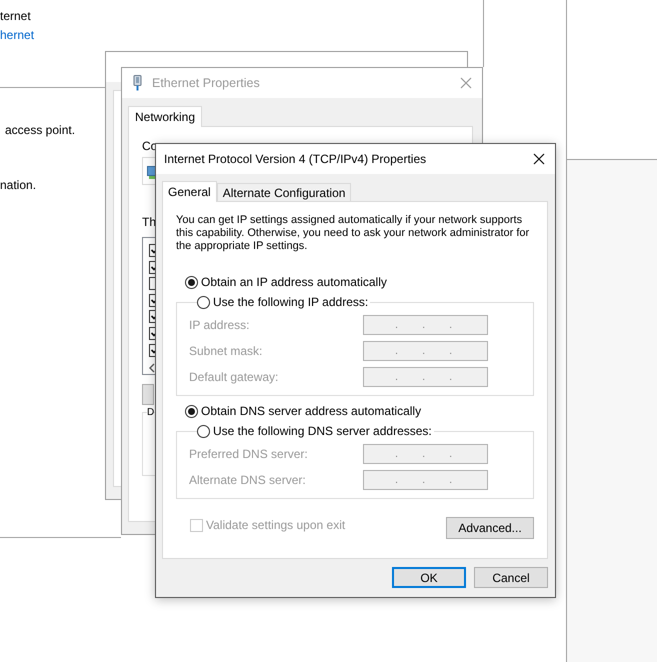  What do you see at coordinates (18, 185) in the screenshot?
I see `body-text: nation.` at bounding box center [18, 185].